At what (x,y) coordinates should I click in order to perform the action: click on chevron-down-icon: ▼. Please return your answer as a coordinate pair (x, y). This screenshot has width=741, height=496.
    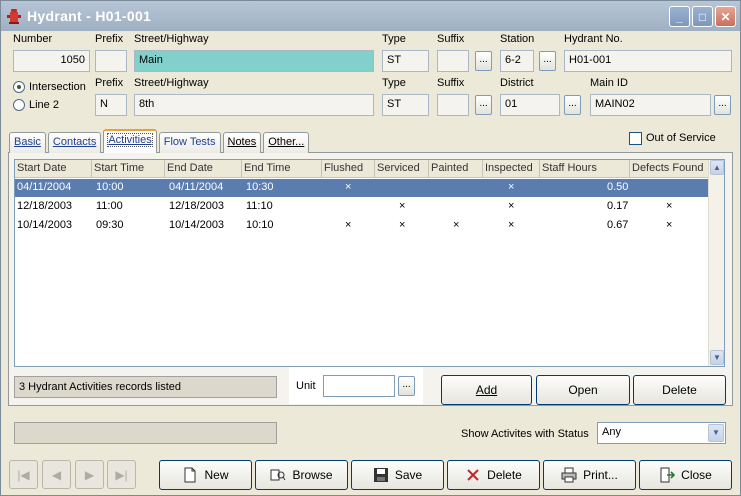
    Looking at the image, I should click on (716, 433).